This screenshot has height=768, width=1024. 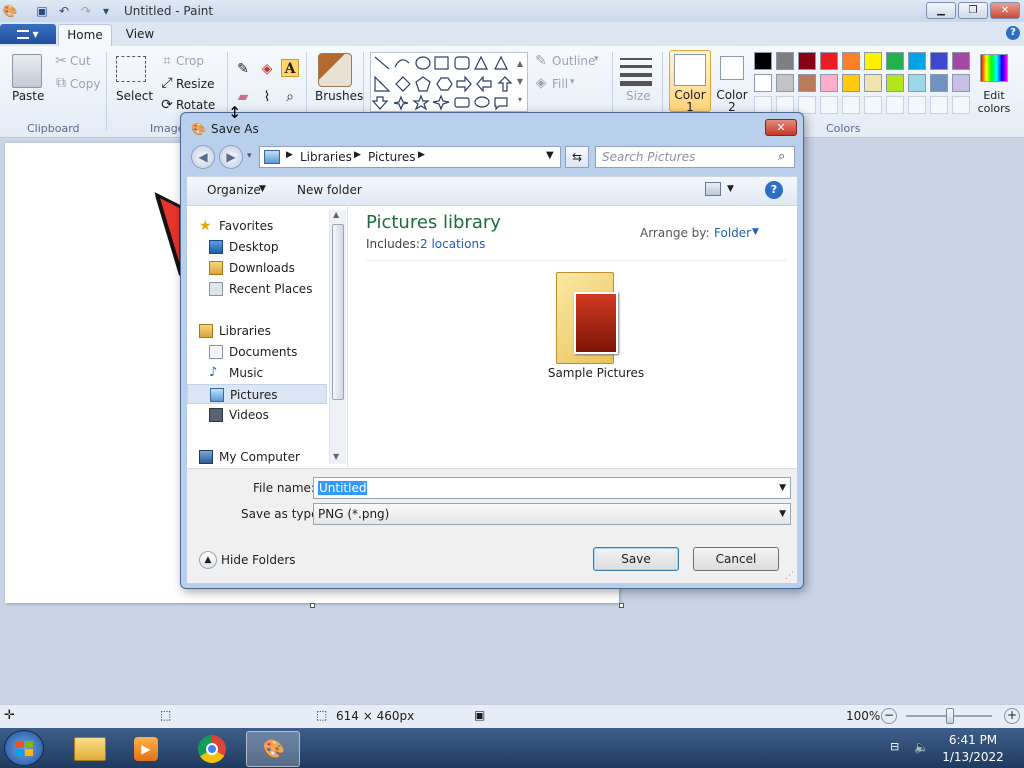 What do you see at coordinates (190, 61) in the screenshot?
I see `crop-button: Crop` at bounding box center [190, 61].